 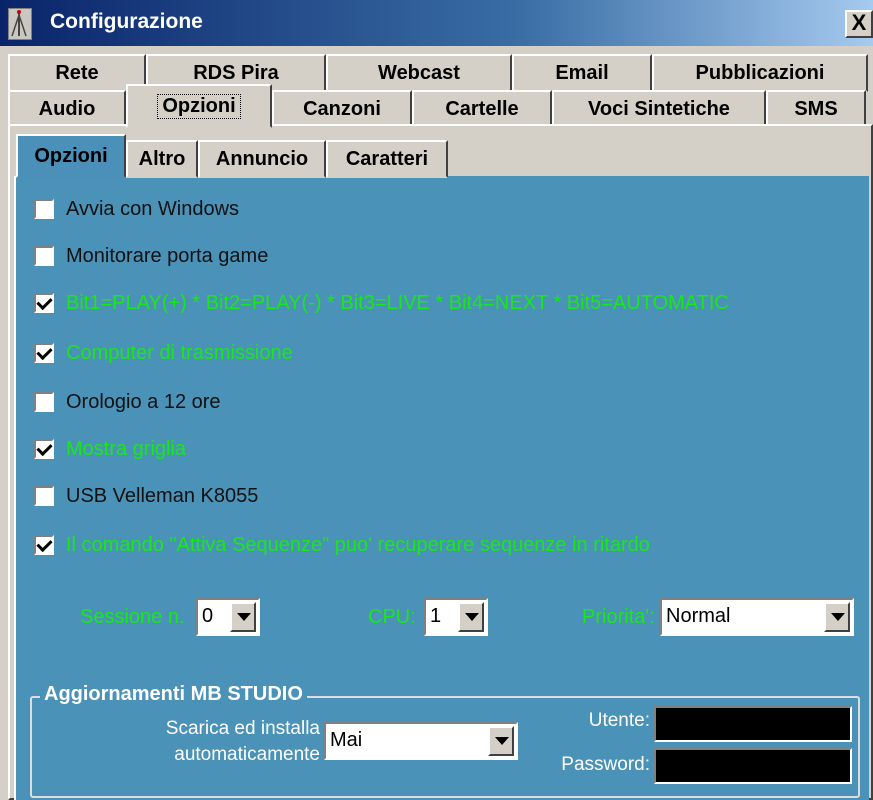 What do you see at coordinates (698, 616) in the screenshot?
I see `priority-value: Normal` at bounding box center [698, 616].